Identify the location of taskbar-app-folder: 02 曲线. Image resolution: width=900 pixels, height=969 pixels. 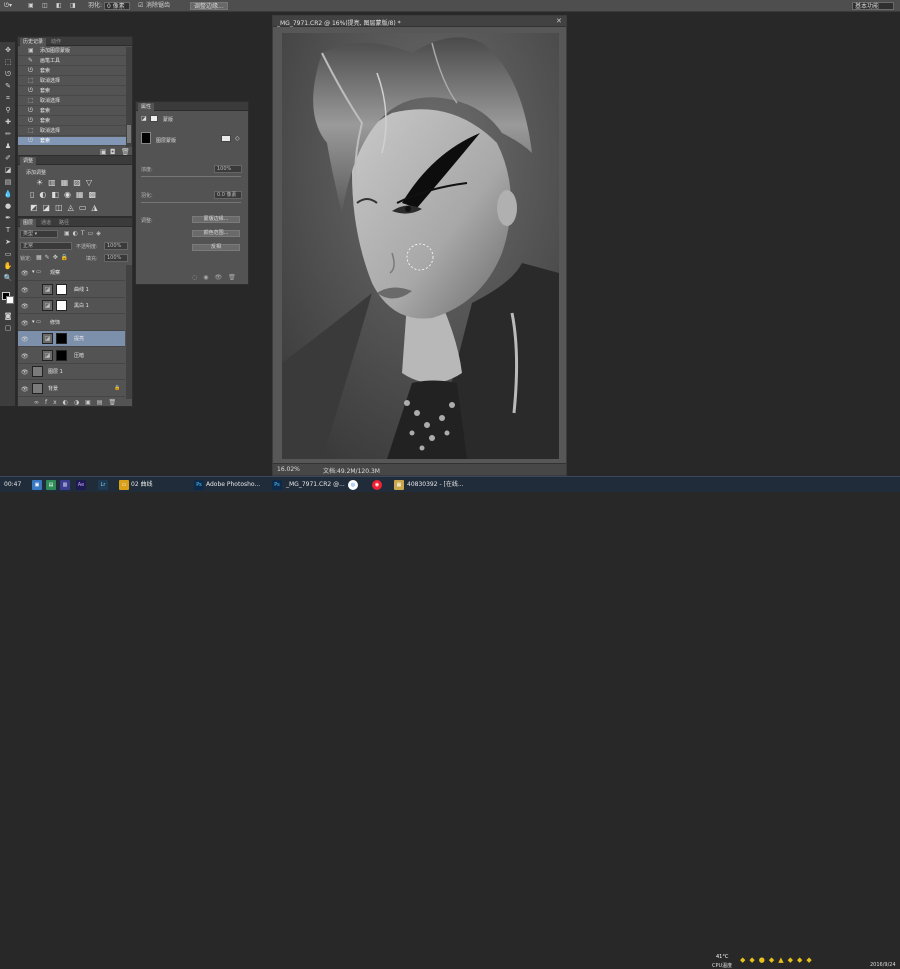
(142, 485).